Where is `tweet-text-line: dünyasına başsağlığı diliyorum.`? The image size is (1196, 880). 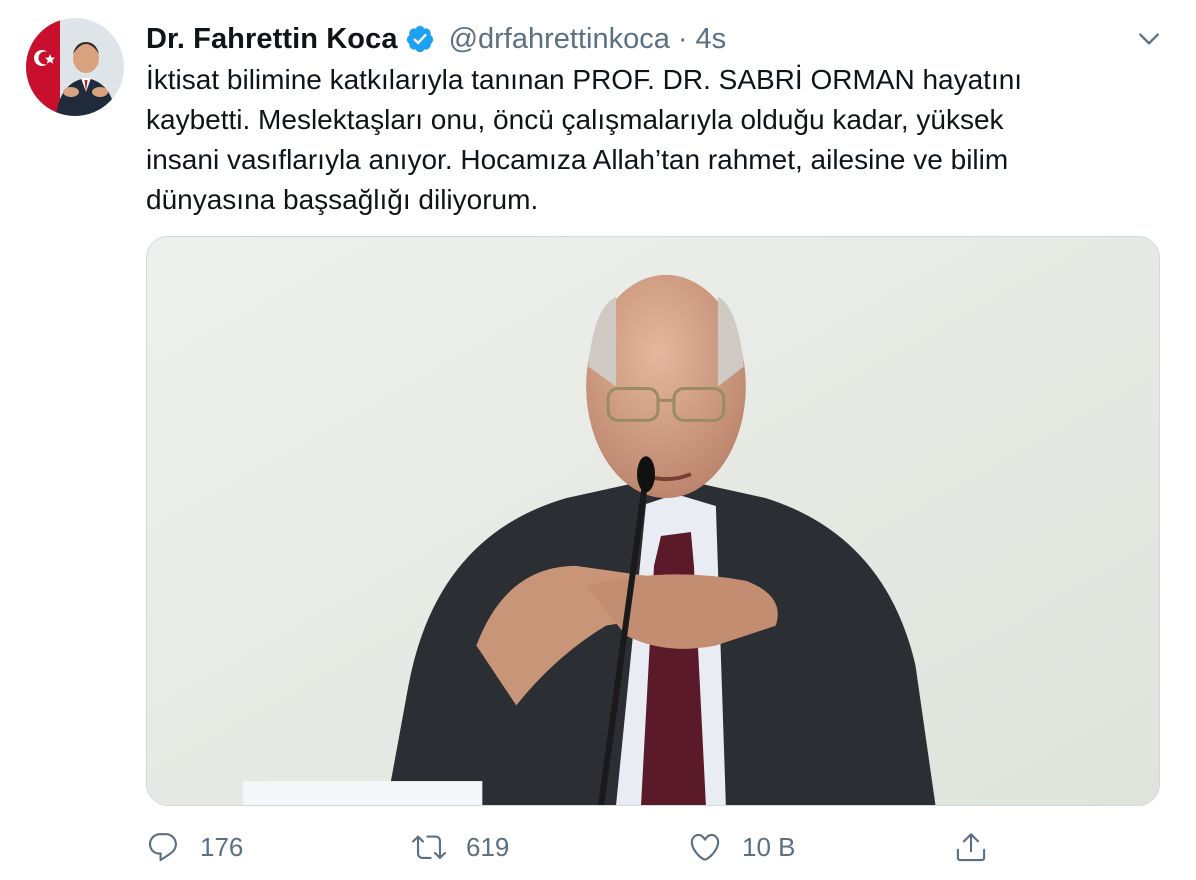
tweet-text-line: dünyasına başsağlığı diliyorum. is located at coordinates (342, 199).